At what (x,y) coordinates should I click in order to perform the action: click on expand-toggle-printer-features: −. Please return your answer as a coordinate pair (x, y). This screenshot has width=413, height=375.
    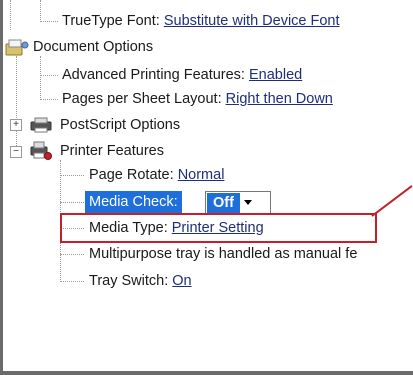
    Looking at the image, I should click on (16, 152).